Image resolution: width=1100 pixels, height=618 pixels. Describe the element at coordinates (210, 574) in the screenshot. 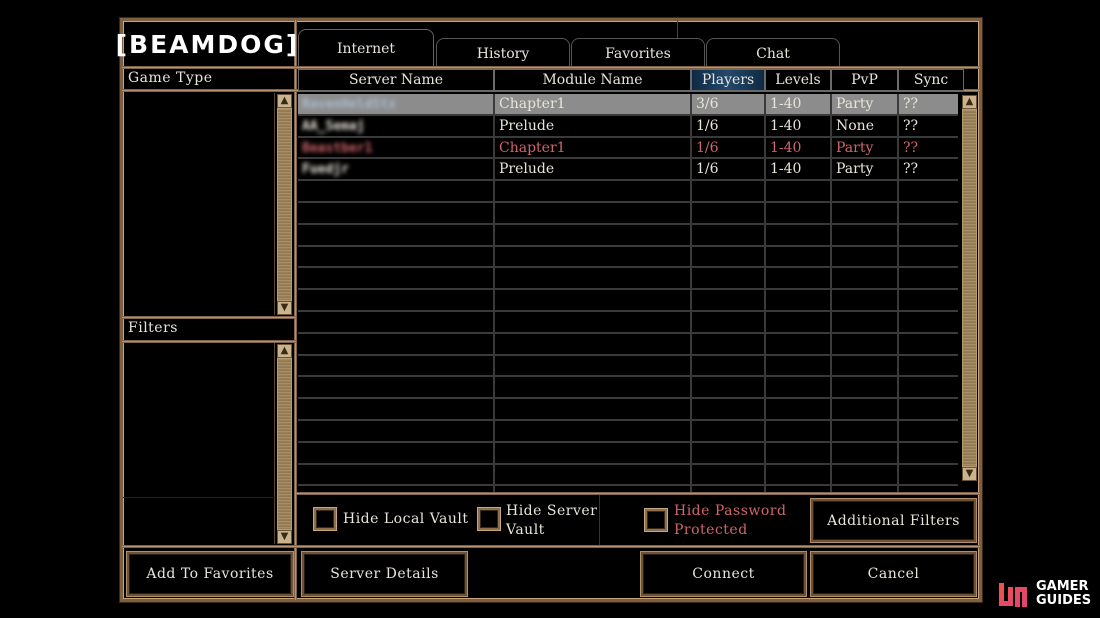

I see `add-to-favorites-button: Add To Favorites` at that location.